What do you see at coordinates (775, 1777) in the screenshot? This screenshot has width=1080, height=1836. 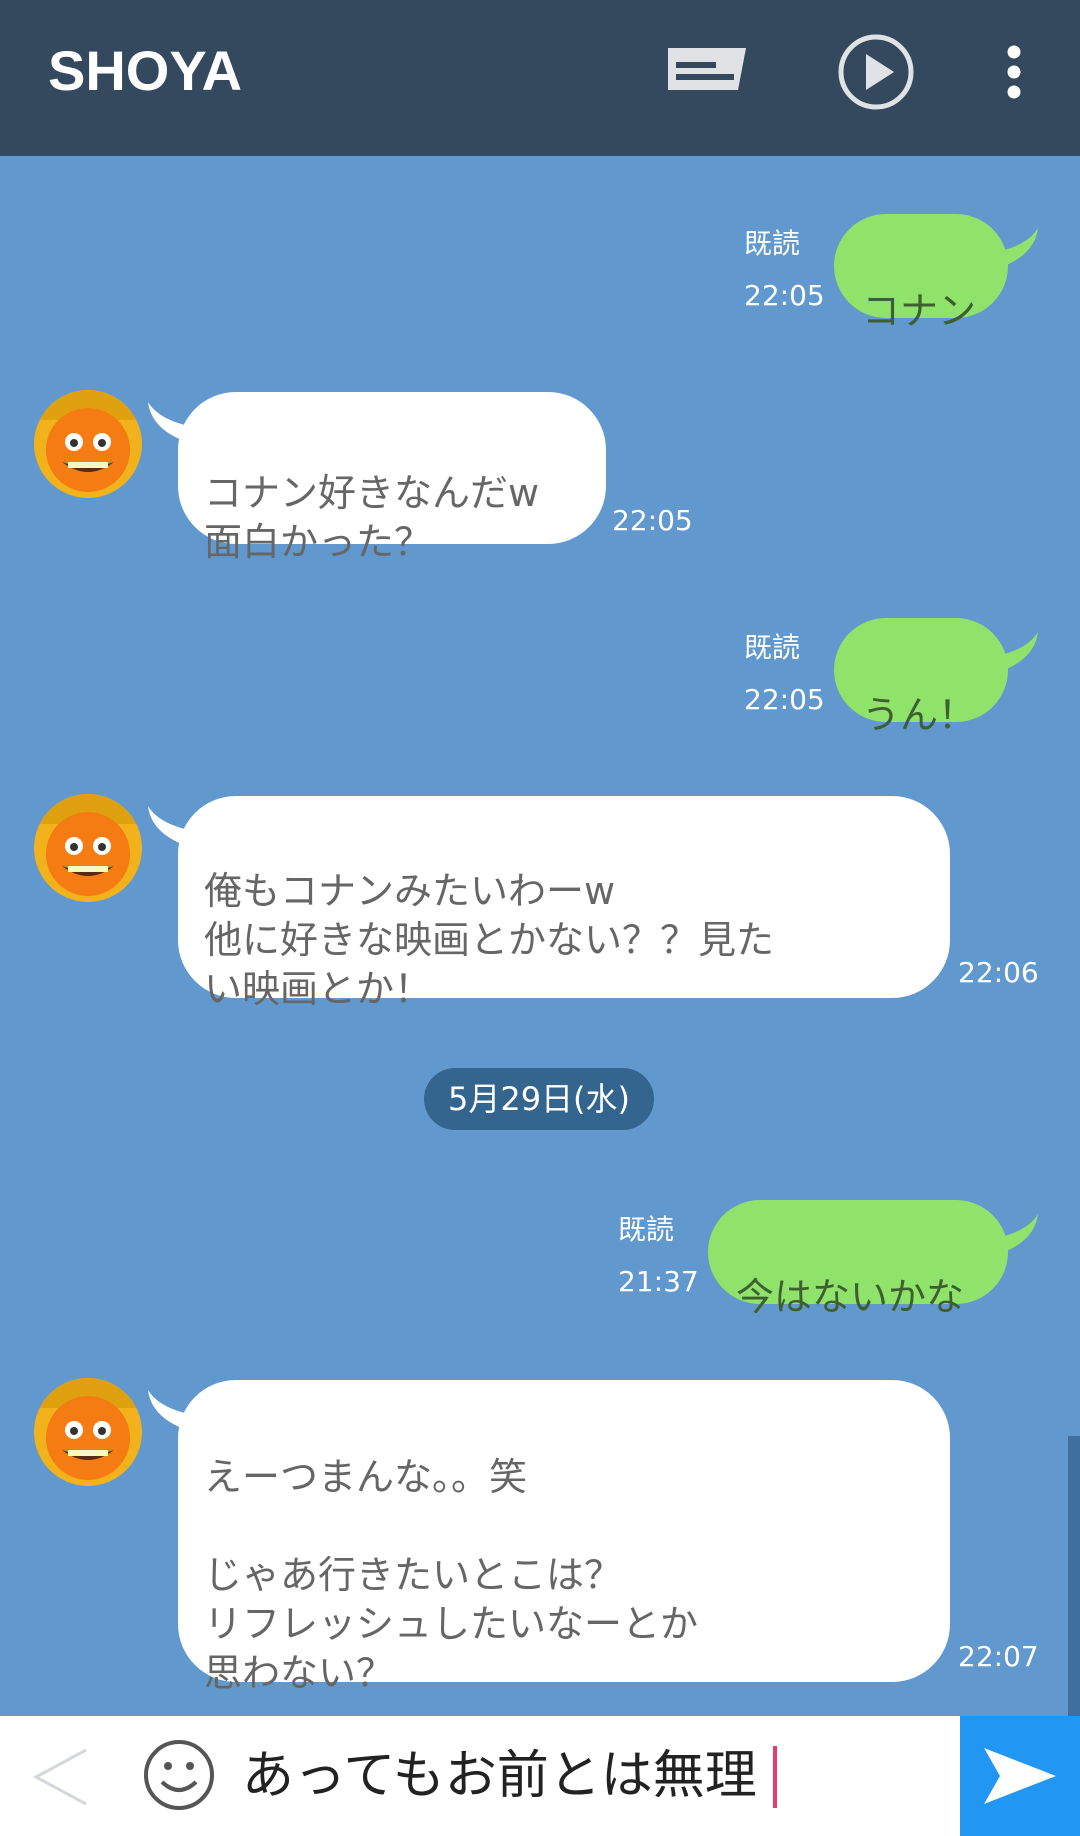 I see `text-caret` at bounding box center [775, 1777].